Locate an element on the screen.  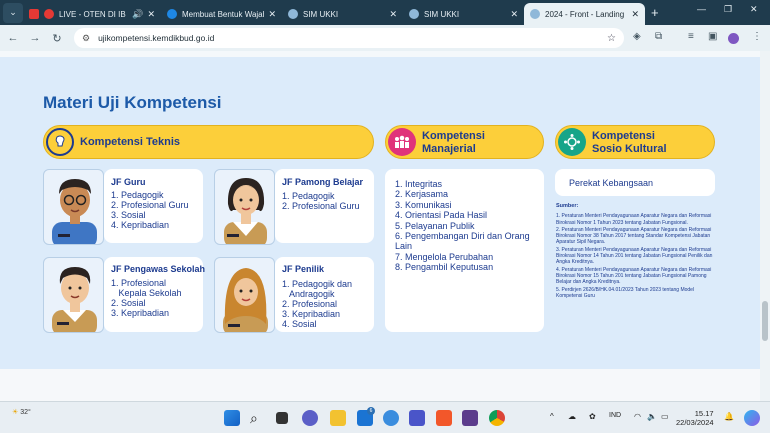
kompetensi-teknis-header: Kompetensi Teknis is located at coordinates (208, 142).